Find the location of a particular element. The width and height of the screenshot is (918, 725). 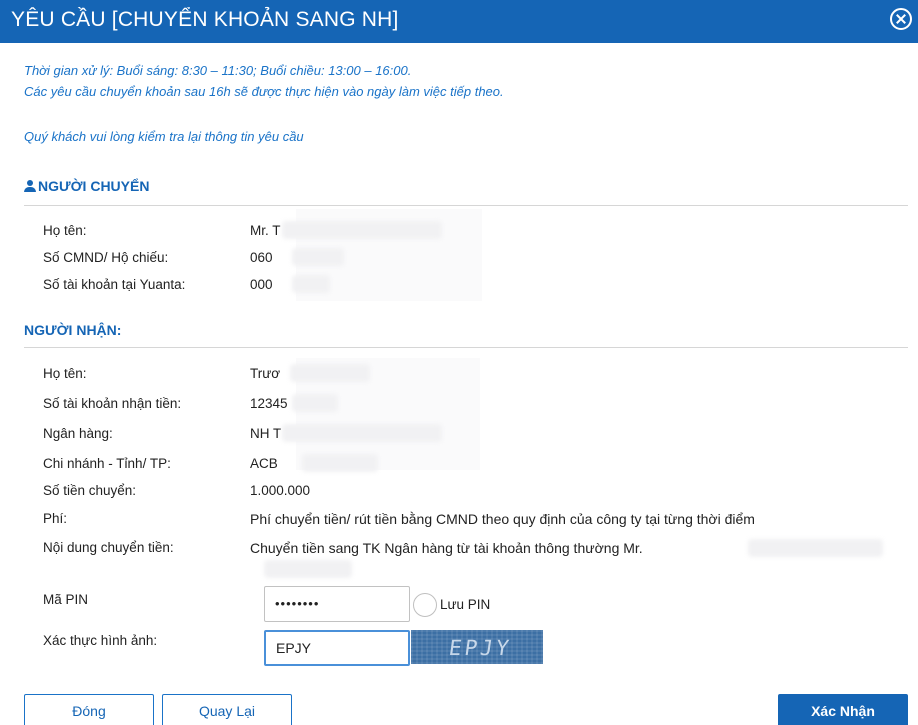

receiver-section-title: NGƯỜI NHẬN: is located at coordinates (73, 330).